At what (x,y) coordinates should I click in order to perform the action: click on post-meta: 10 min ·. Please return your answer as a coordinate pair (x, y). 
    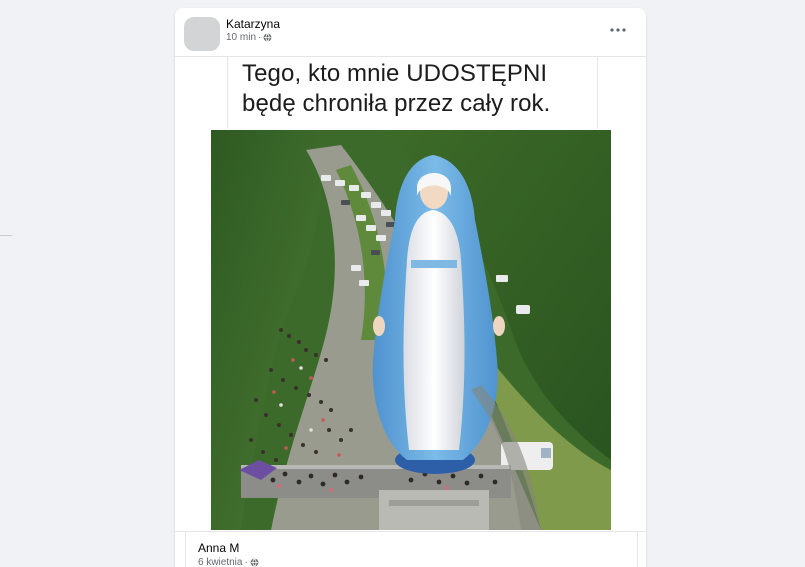
    Looking at the image, I should click on (249, 37).